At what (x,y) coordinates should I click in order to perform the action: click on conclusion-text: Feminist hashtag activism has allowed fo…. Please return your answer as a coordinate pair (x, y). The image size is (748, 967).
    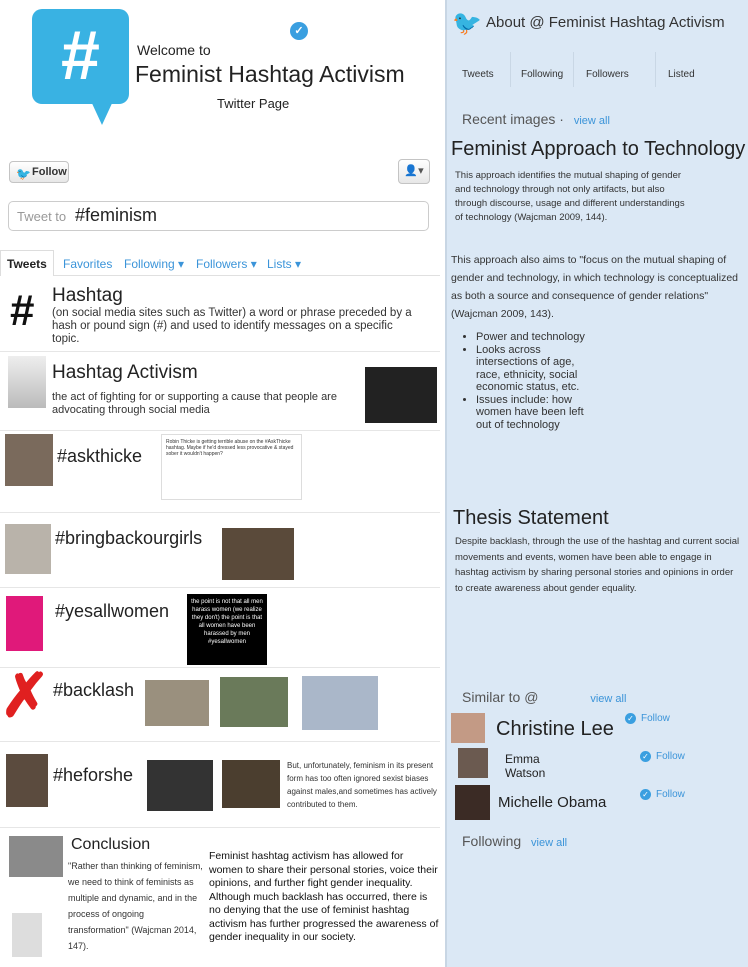
    Looking at the image, I should click on (324, 896).